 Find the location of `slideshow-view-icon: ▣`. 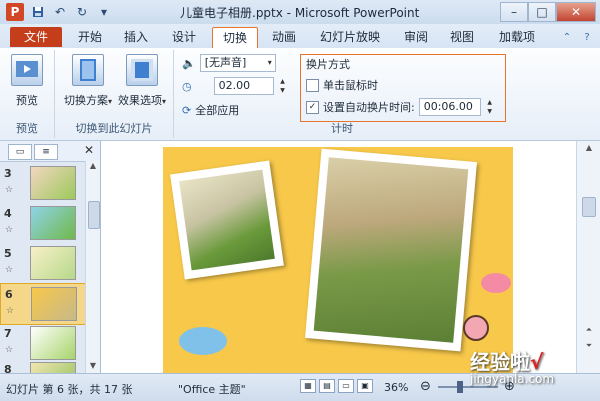

slideshow-view-icon: ▣ is located at coordinates (365, 386).